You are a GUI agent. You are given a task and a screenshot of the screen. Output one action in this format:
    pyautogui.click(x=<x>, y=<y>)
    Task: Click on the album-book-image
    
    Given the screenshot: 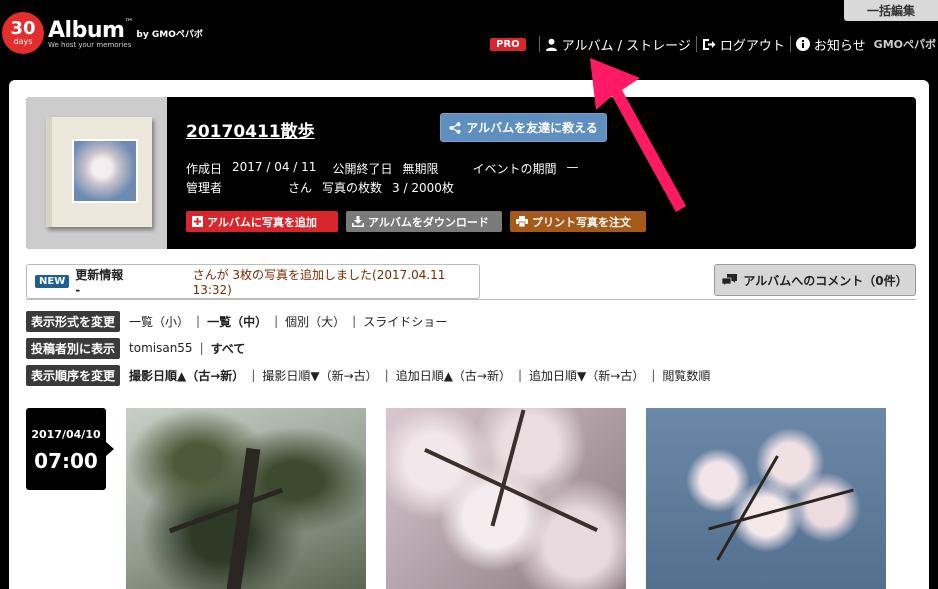 What is the action you would take?
    pyautogui.click(x=99, y=172)
    